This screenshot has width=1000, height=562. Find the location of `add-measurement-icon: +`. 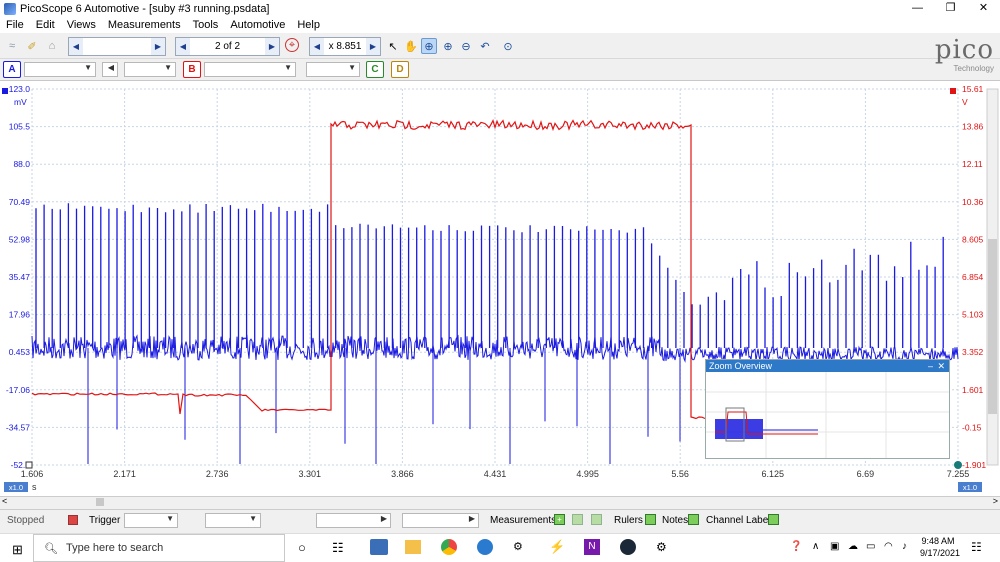

add-measurement-icon: + is located at coordinates (559, 519).